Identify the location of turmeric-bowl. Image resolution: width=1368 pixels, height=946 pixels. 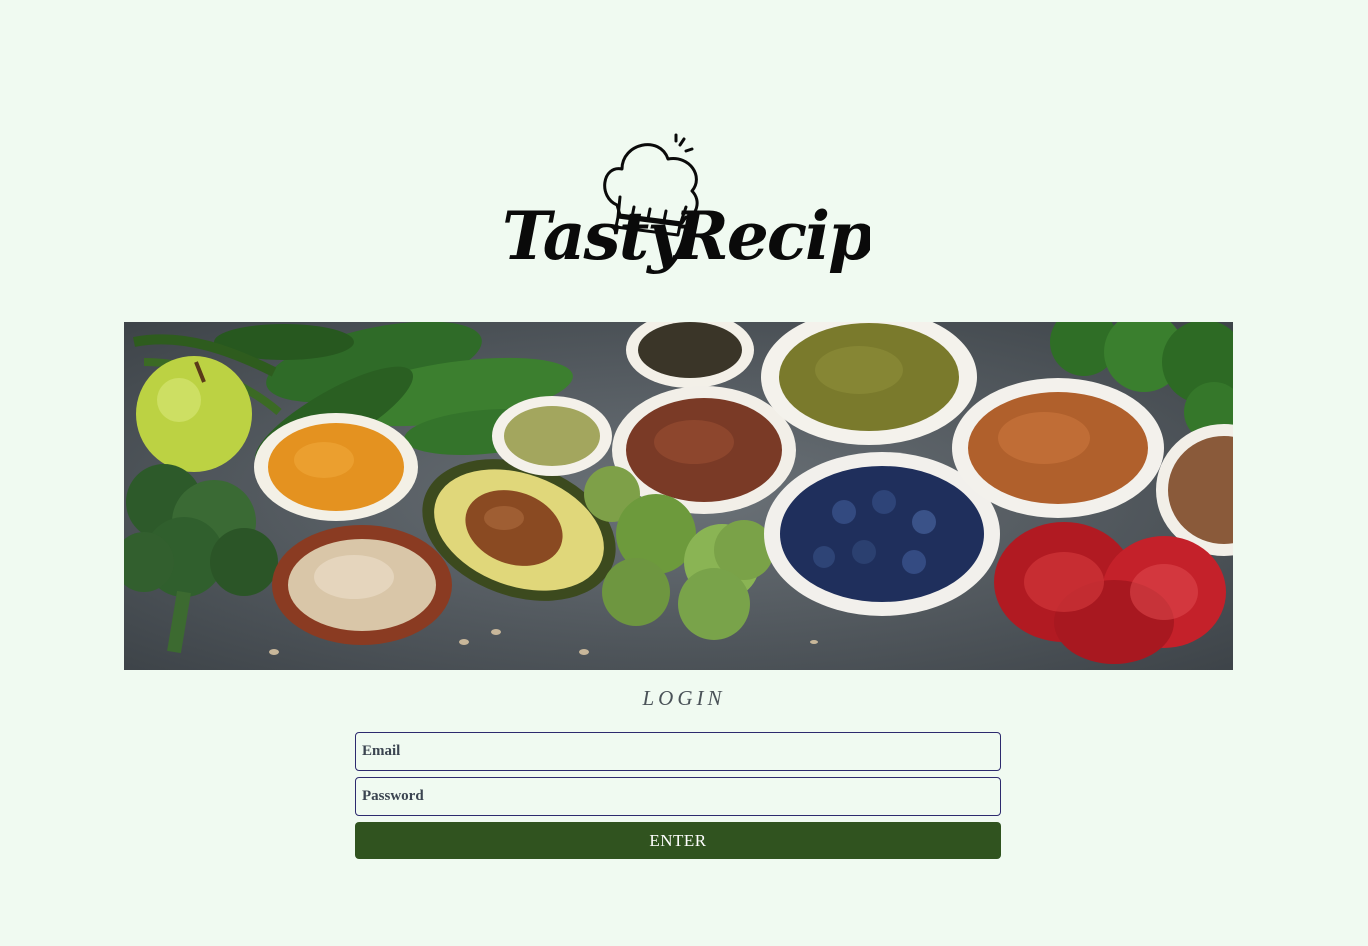
(336, 467).